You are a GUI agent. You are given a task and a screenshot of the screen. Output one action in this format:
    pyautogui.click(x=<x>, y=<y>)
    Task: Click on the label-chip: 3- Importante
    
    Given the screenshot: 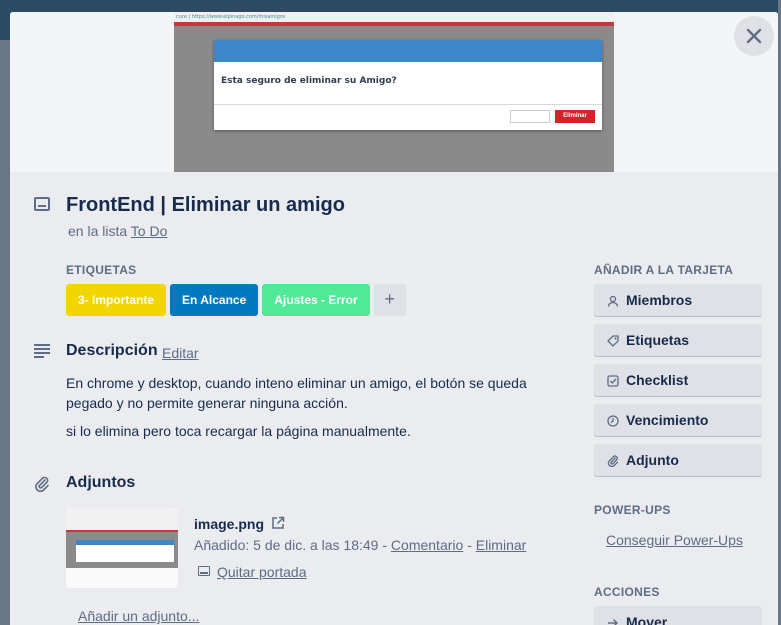 What is the action you would take?
    pyautogui.click(x=116, y=300)
    